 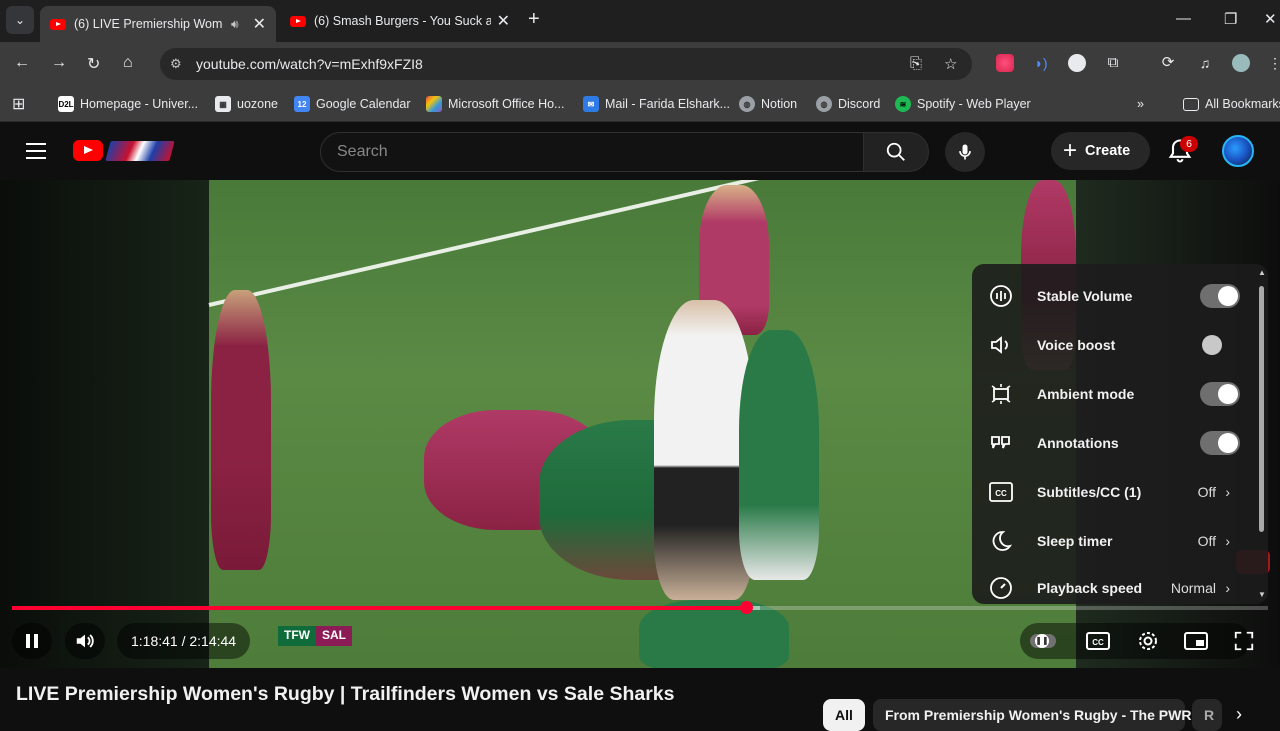 What do you see at coordinates (88, 150) in the screenshot?
I see `youtube-logo` at bounding box center [88, 150].